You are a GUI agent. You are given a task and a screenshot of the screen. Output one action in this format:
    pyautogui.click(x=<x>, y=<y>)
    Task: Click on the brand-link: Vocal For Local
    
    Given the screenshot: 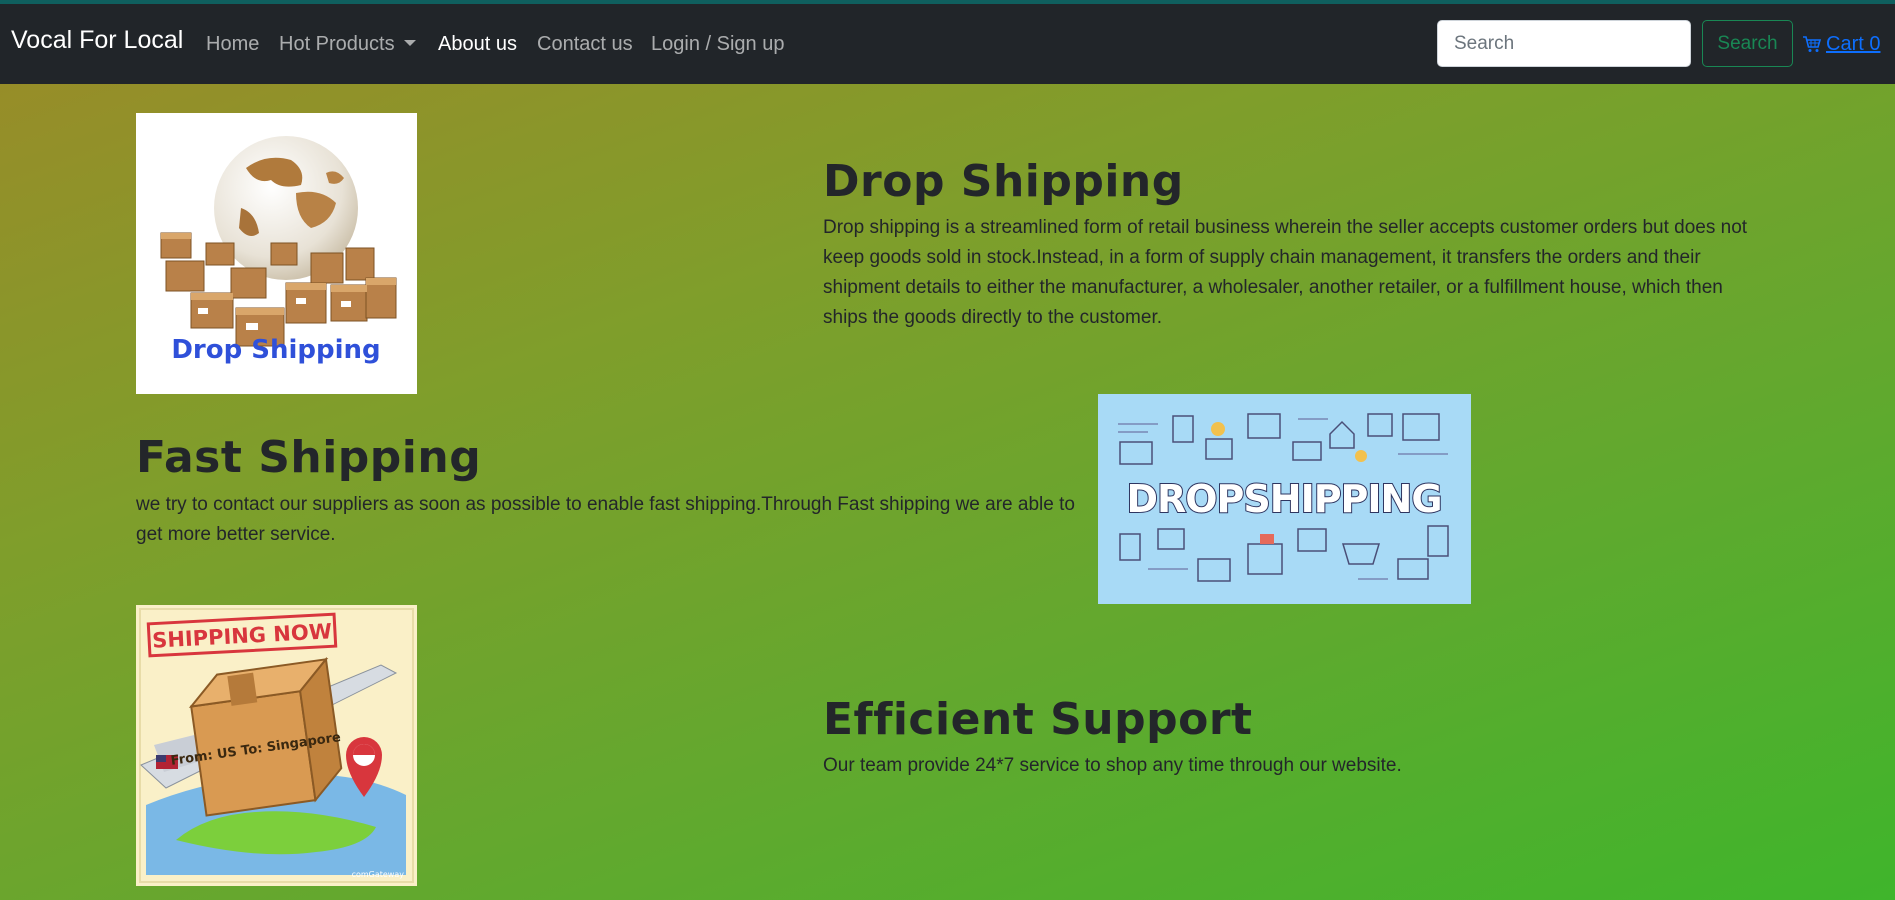 What is the action you would take?
    pyautogui.click(x=97, y=40)
    